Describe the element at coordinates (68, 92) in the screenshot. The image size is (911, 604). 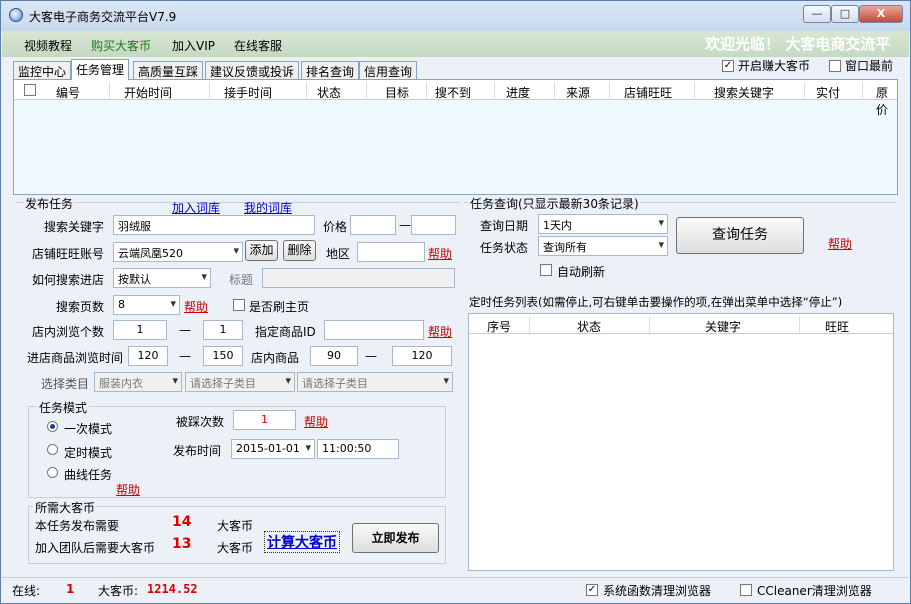
I see `col-id: 编号` at that location.